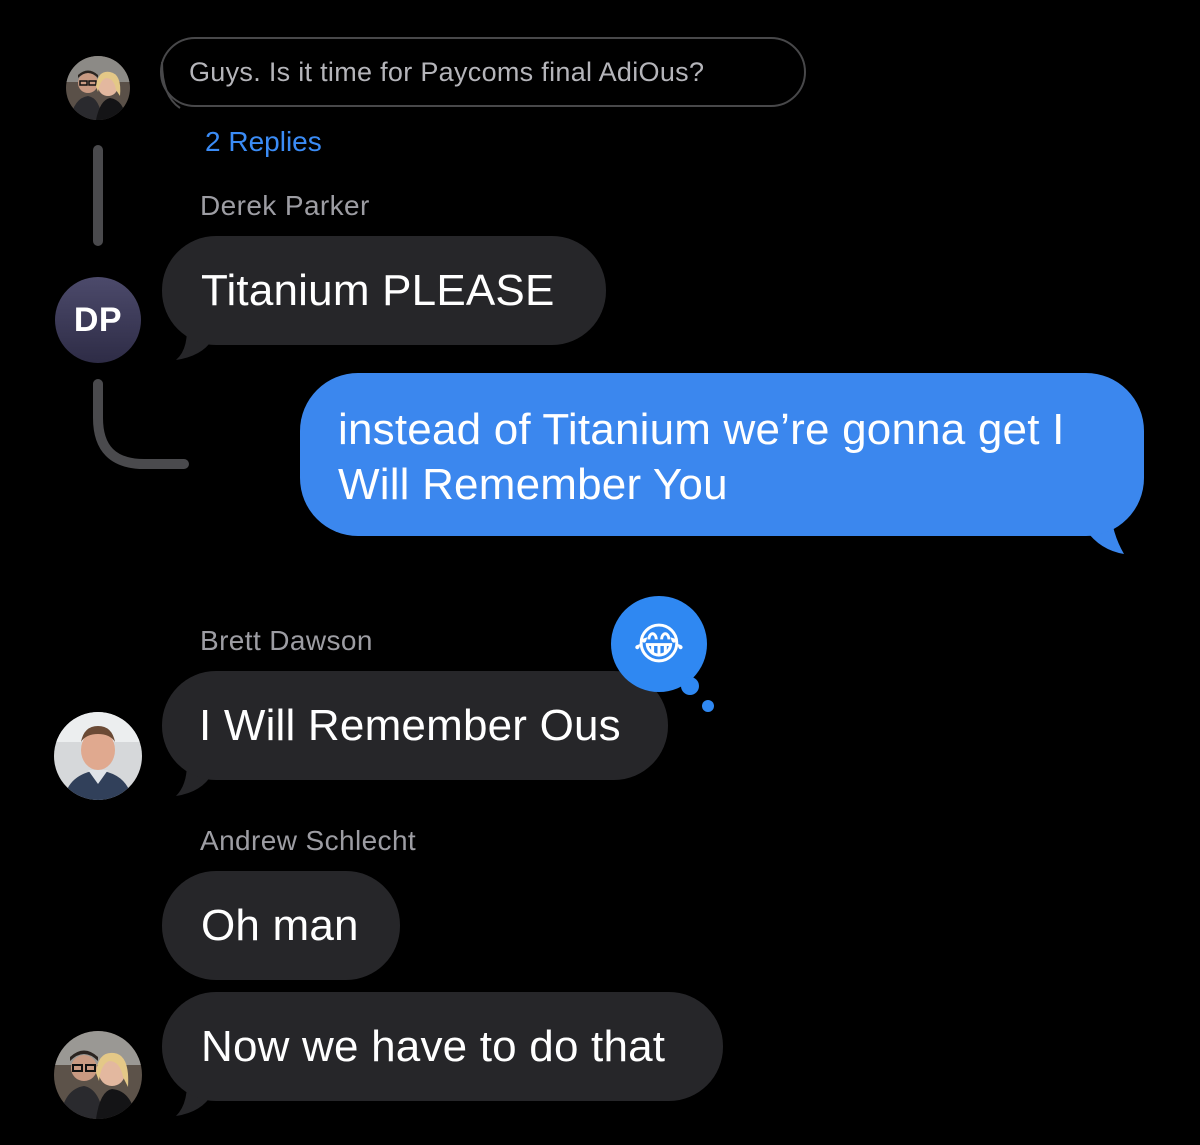 Image resolution: width=1200 pixels, height=1145 pixels. What do you see at coordinates (410, 725) in the screenshot?
I see `message-text: I Will Remember Ous` at bounding box center [410, 725].